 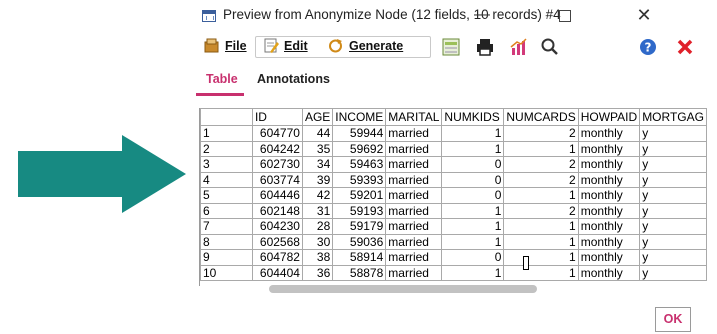 What do you see at coordinates (359, 272) in the screenshot?
I see `table-cell: 58878` at bounding box center [359, 272].